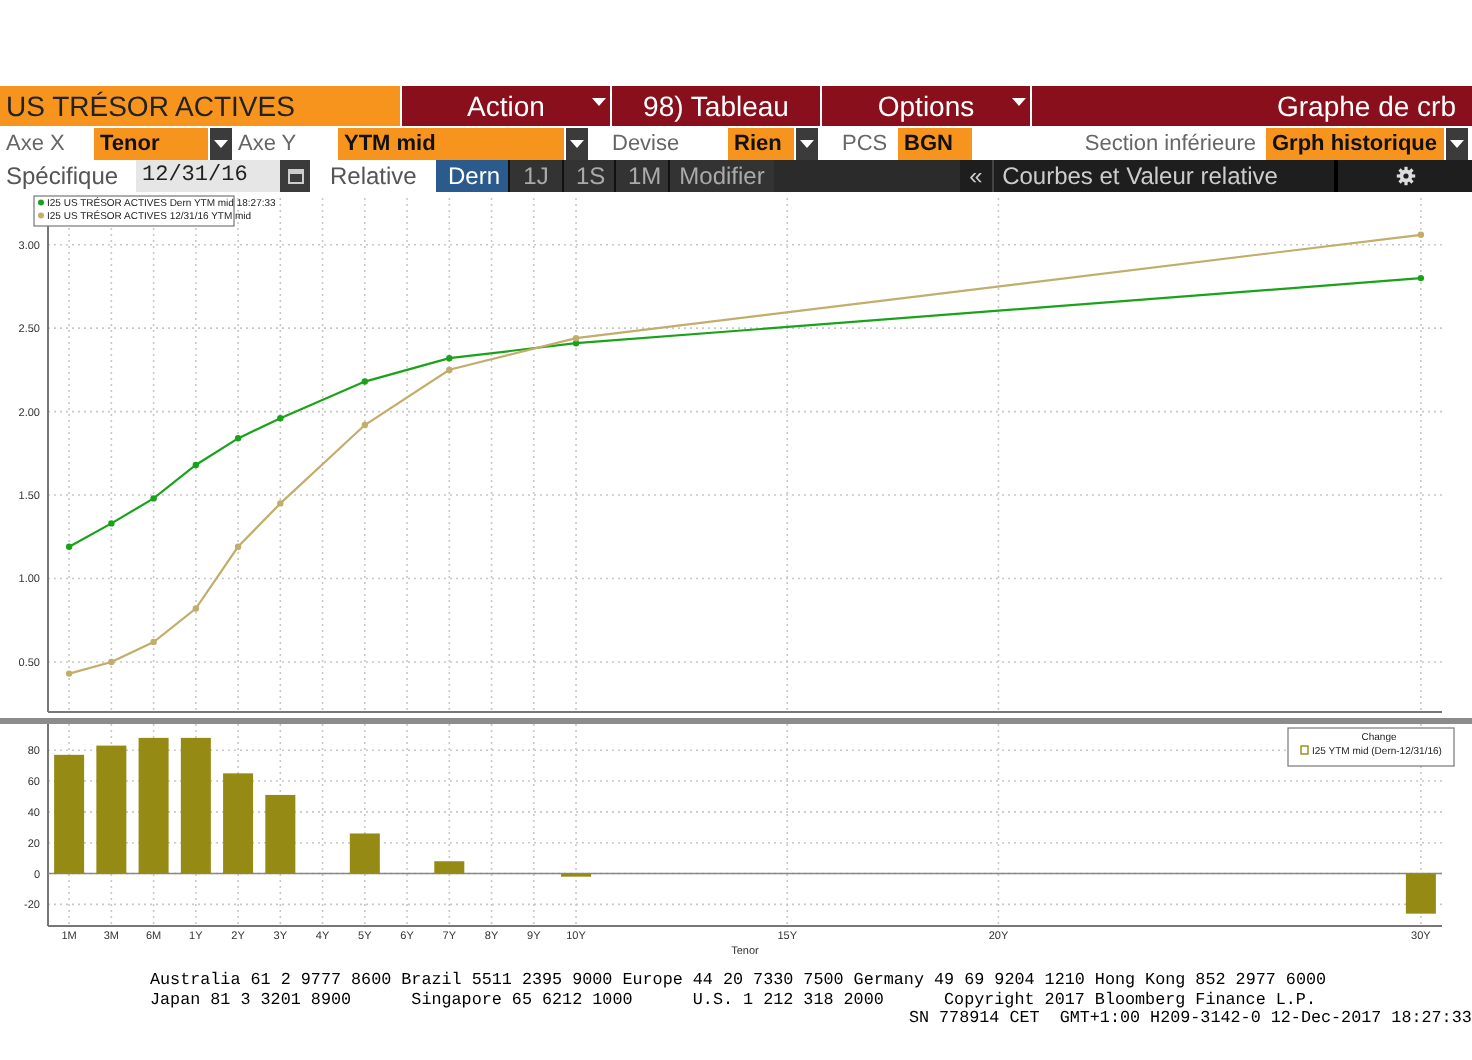 The image size is (1472, 1060). What do you see at coordinates (208, 176) in the screenshot?
I see `date-field: 12/31/16` at bounding box center [208, 176].